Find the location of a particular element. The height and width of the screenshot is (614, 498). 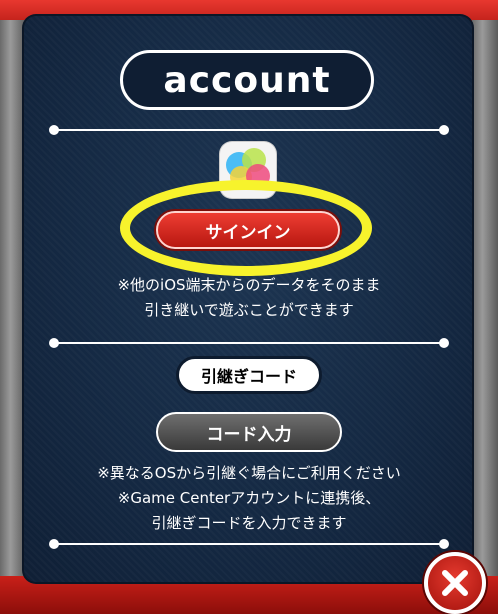

transfer-note-line-3: 引継ぎコードを入力できます is located at coordinates (249, 523).